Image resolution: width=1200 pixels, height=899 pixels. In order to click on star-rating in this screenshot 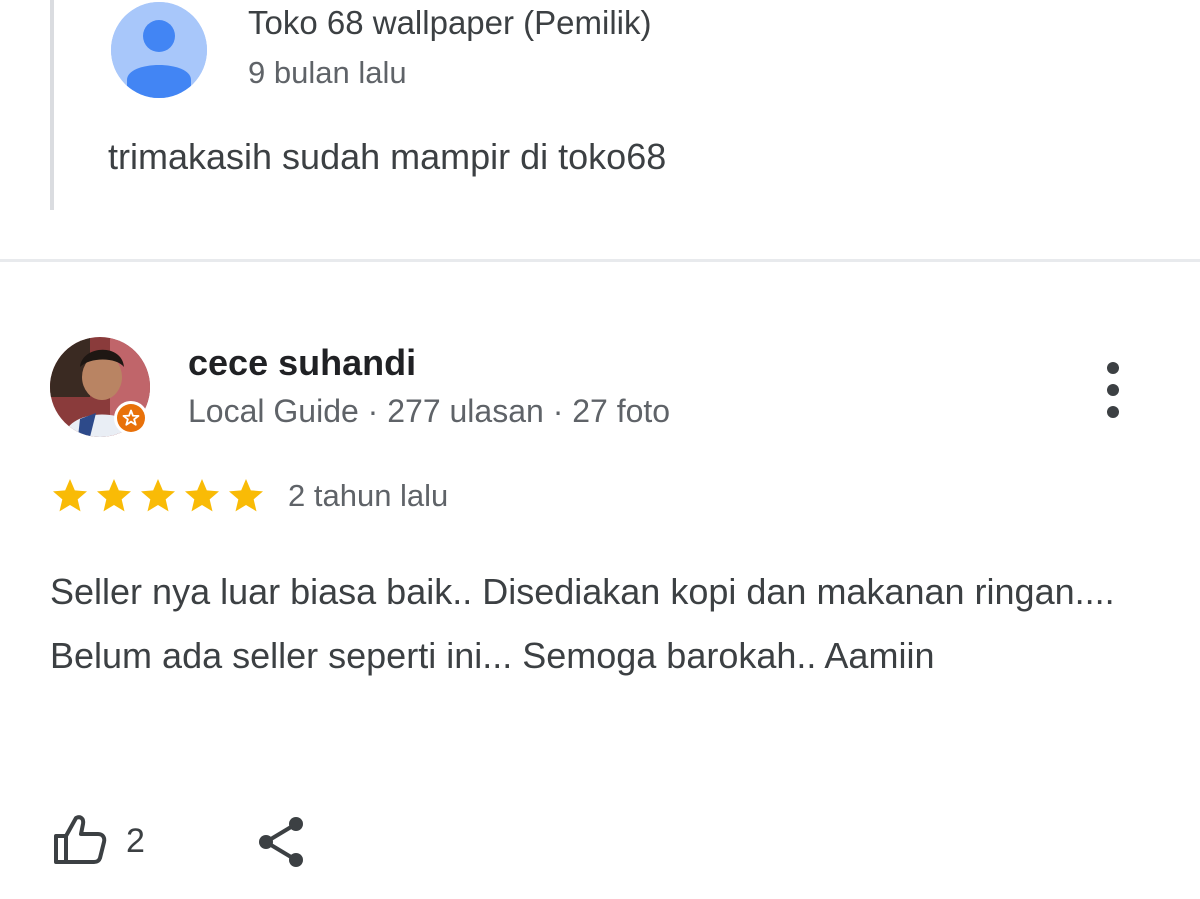, I will do `click(160, 496)`.